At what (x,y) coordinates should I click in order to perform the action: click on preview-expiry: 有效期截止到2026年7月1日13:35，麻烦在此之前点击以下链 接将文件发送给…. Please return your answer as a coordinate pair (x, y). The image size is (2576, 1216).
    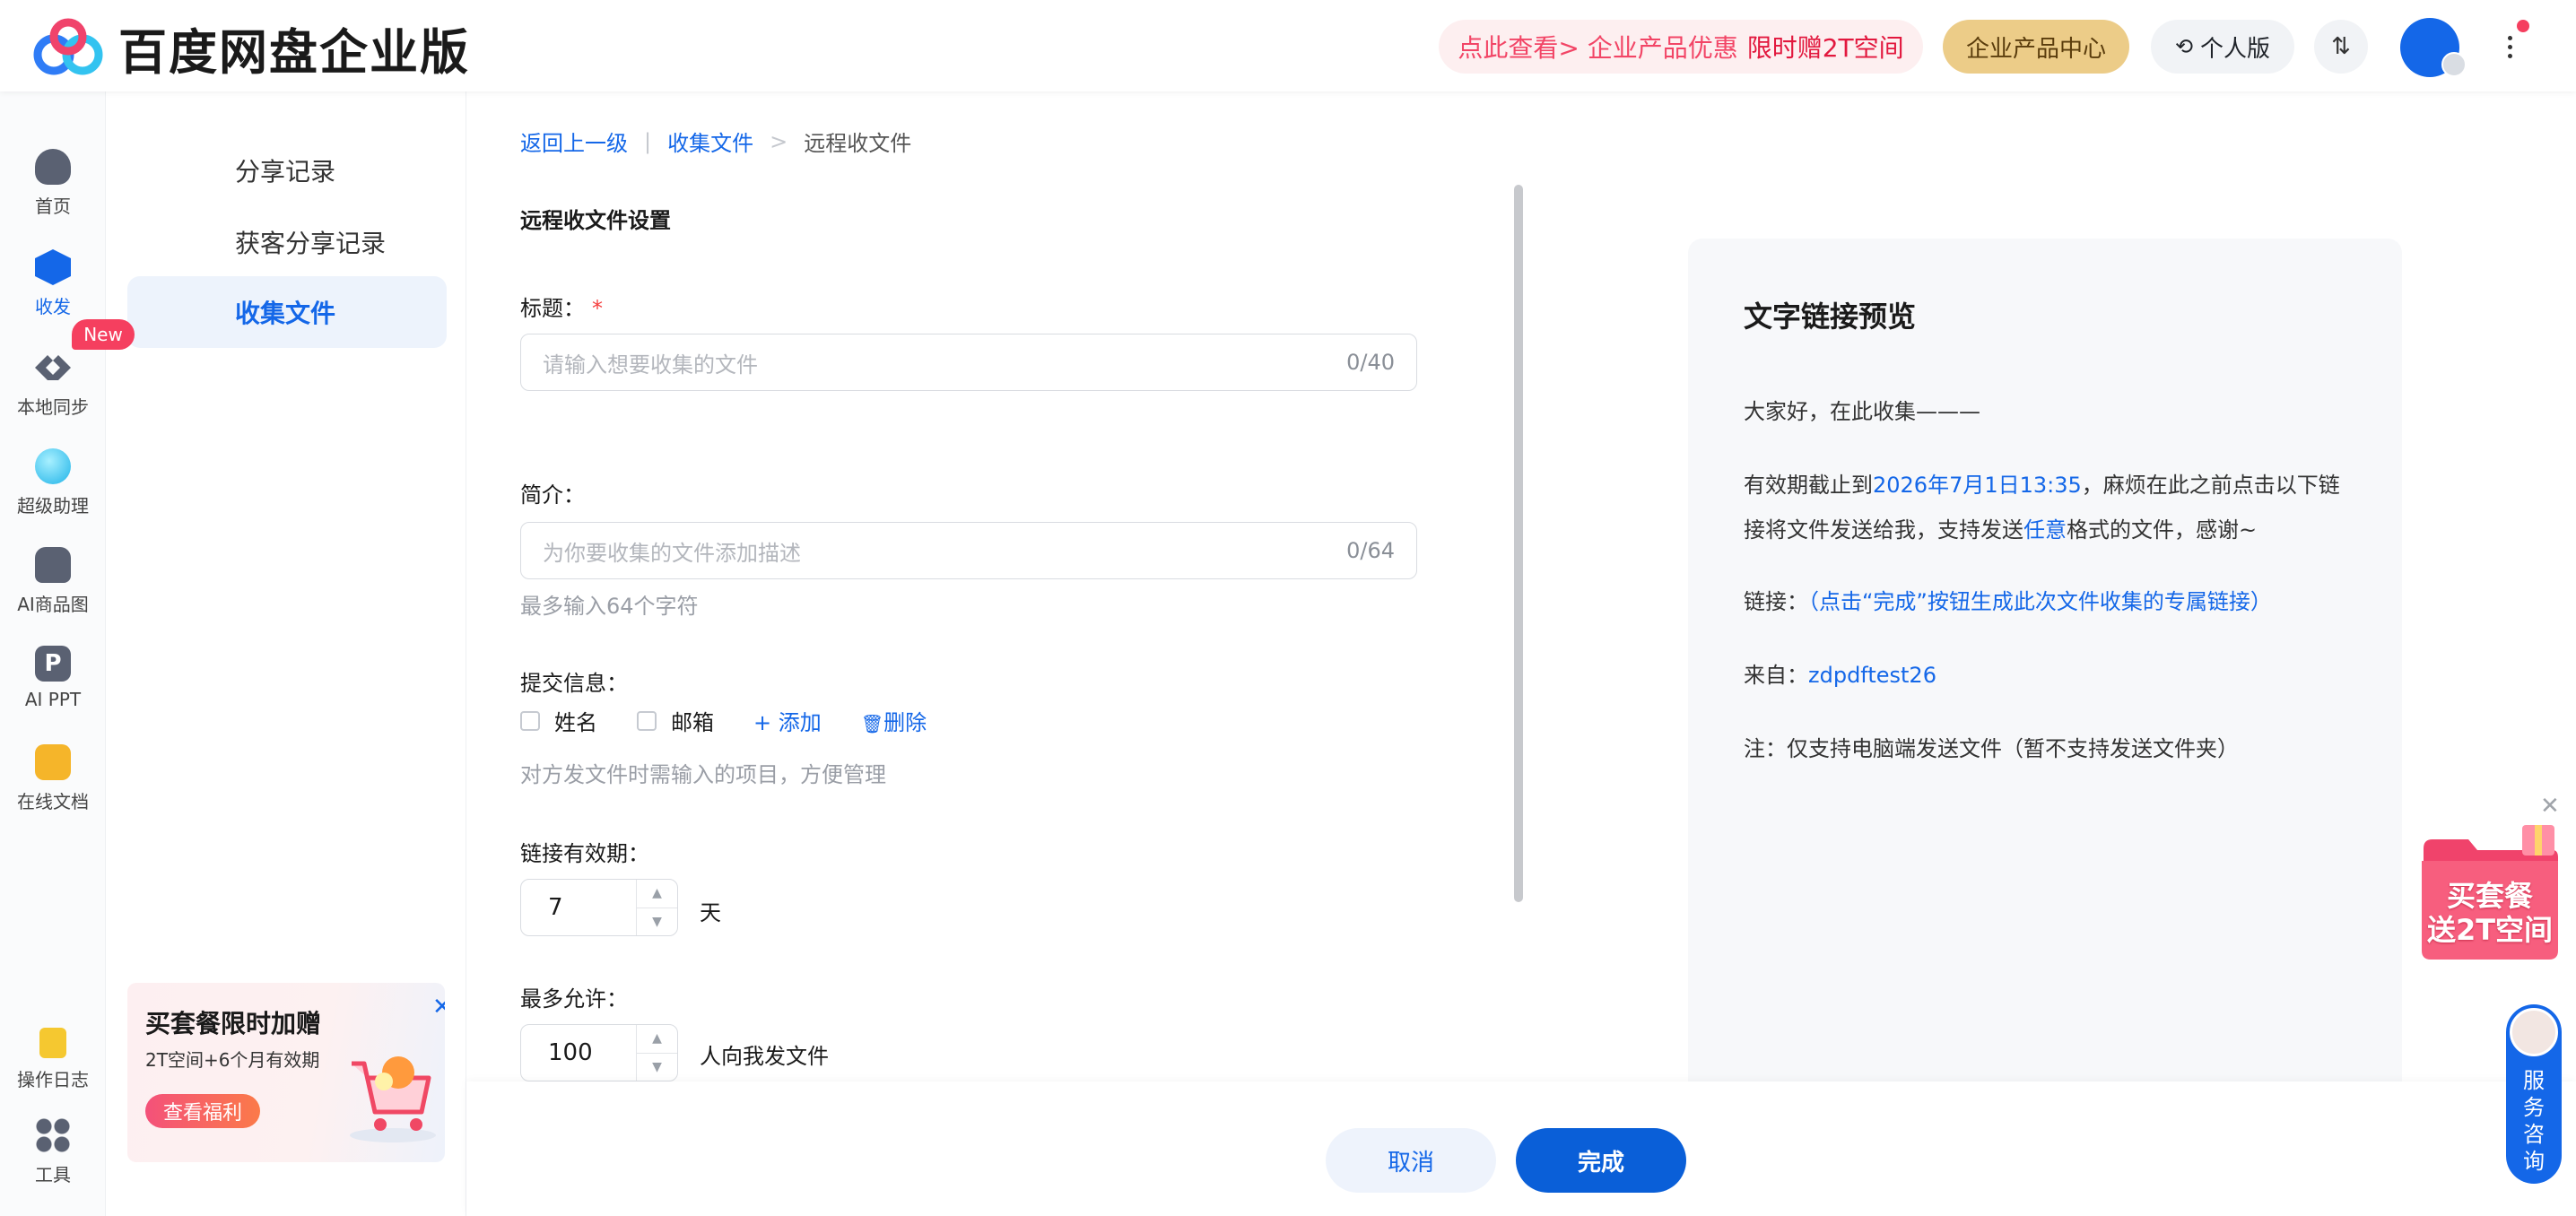
    Looking at the image, I should click on (2057, 507).